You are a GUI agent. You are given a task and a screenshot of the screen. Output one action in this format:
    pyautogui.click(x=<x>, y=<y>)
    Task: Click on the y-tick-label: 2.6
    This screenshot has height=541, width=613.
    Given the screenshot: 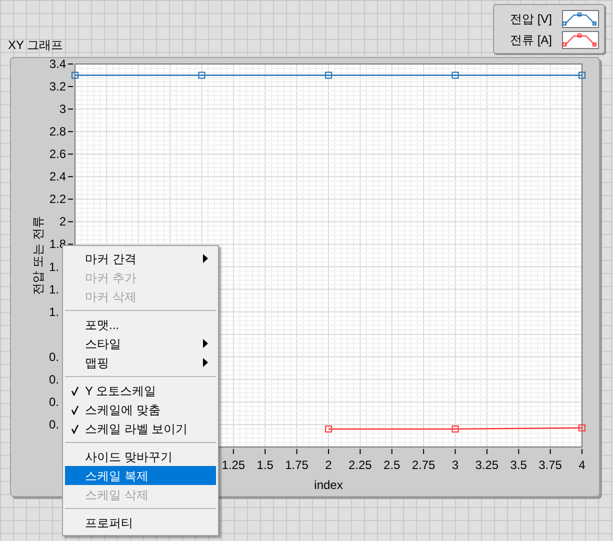 What is the action you would take?
    pyautogui.click(x=57, y=154)
    